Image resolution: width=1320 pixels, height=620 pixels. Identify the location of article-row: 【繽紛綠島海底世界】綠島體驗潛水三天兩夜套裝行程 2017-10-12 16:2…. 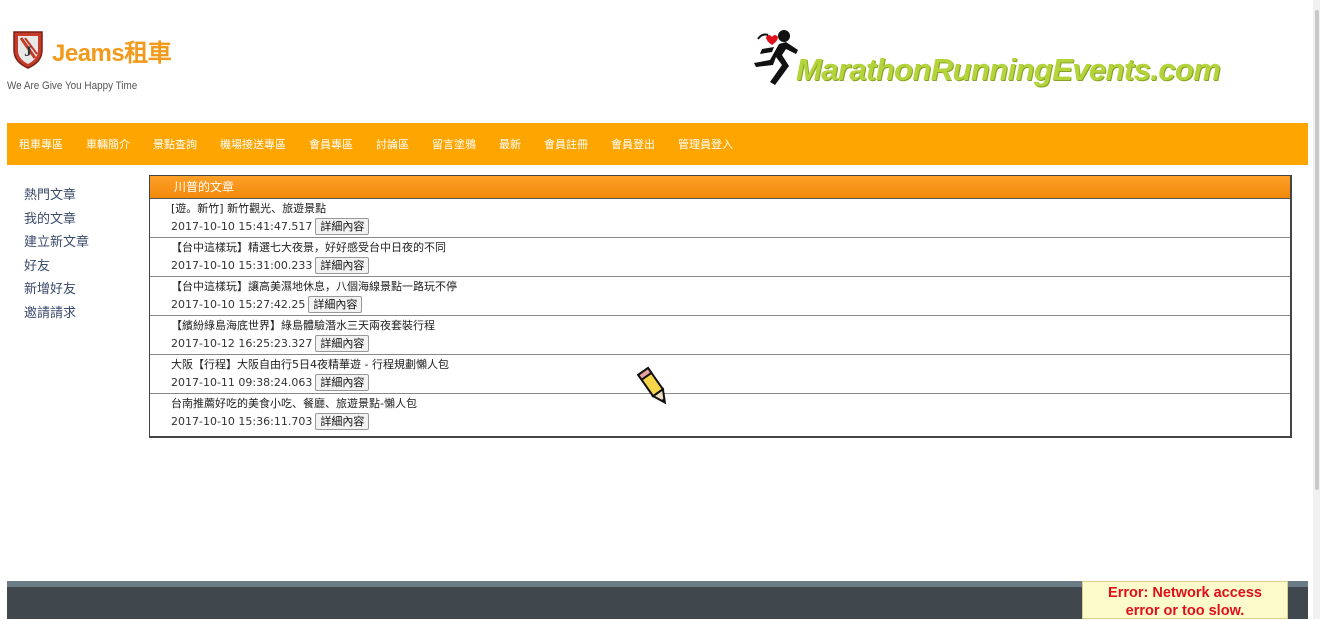
(720, 335).